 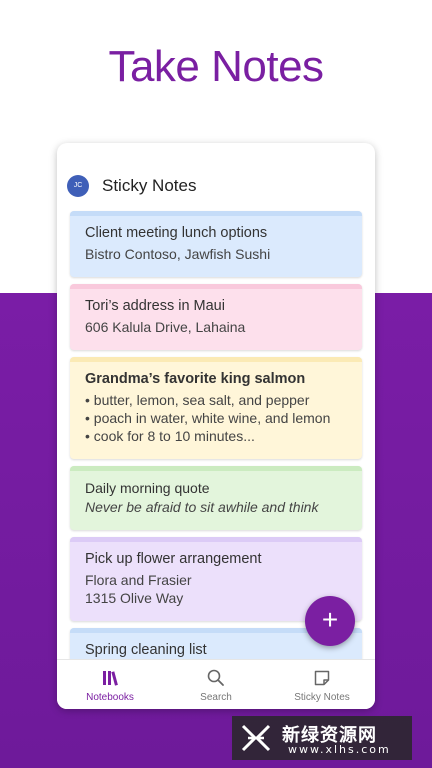 What do you see at coordinates (216, 697) in the screenshot?
I see `nav-label: Search` at bounding box center [216, 697].